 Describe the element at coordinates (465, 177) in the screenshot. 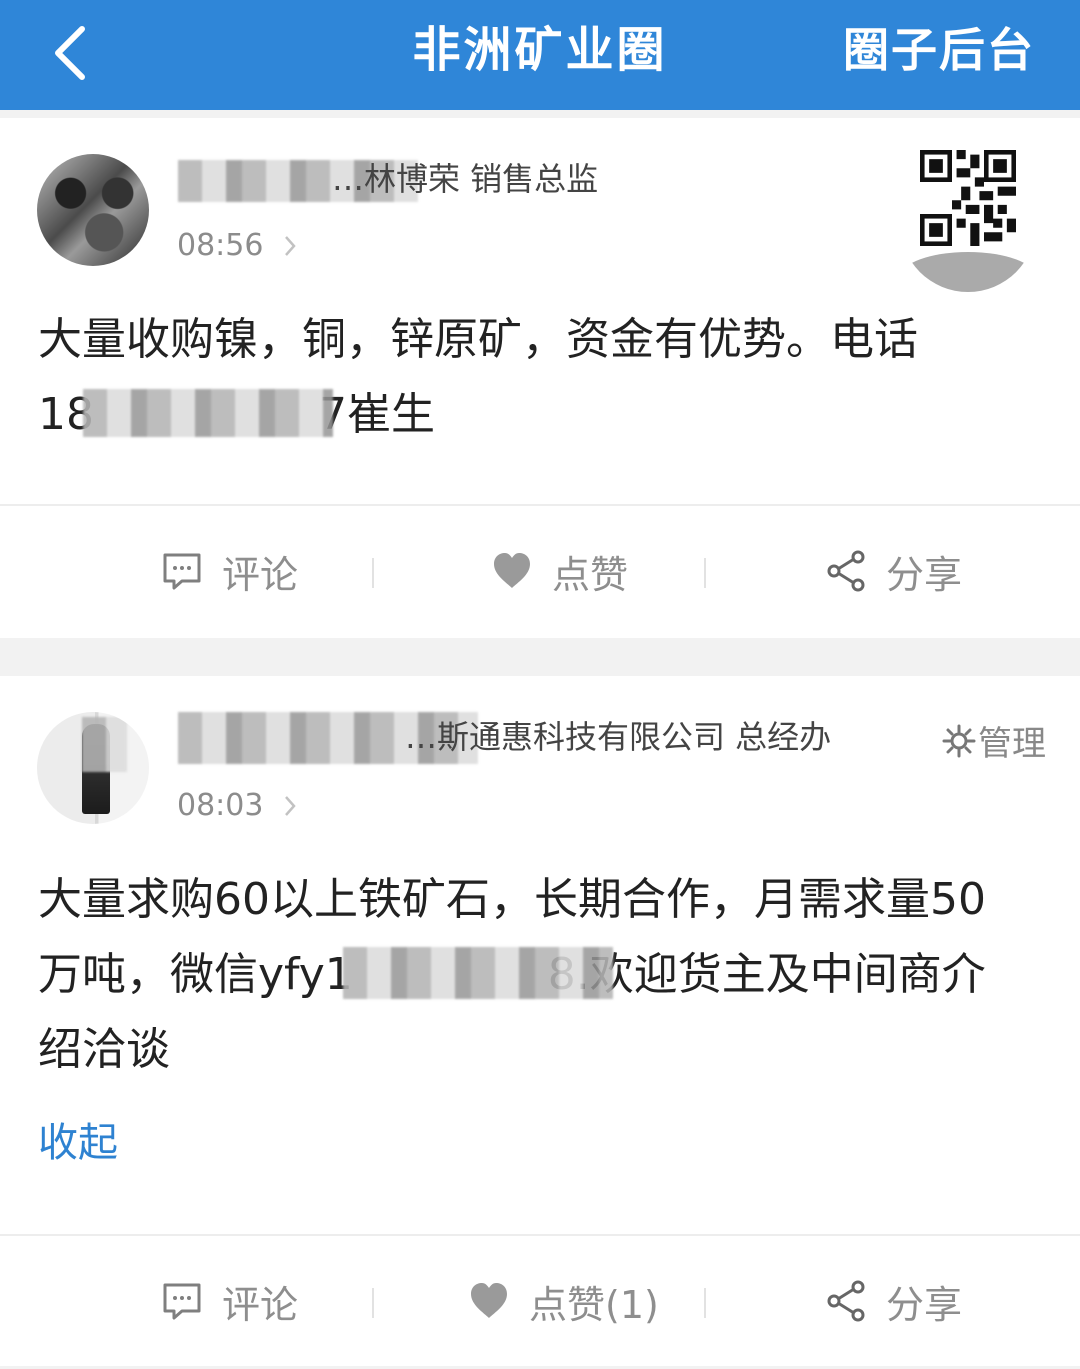

I see `author-name: …林博荣 销售总监` at that location.